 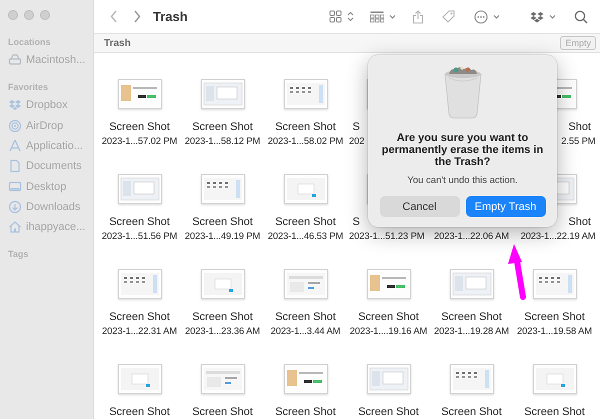 I want to click on dialog-title: Are you sure you want to permanently erase the items in the Trash?, so click(x=462, y=150).